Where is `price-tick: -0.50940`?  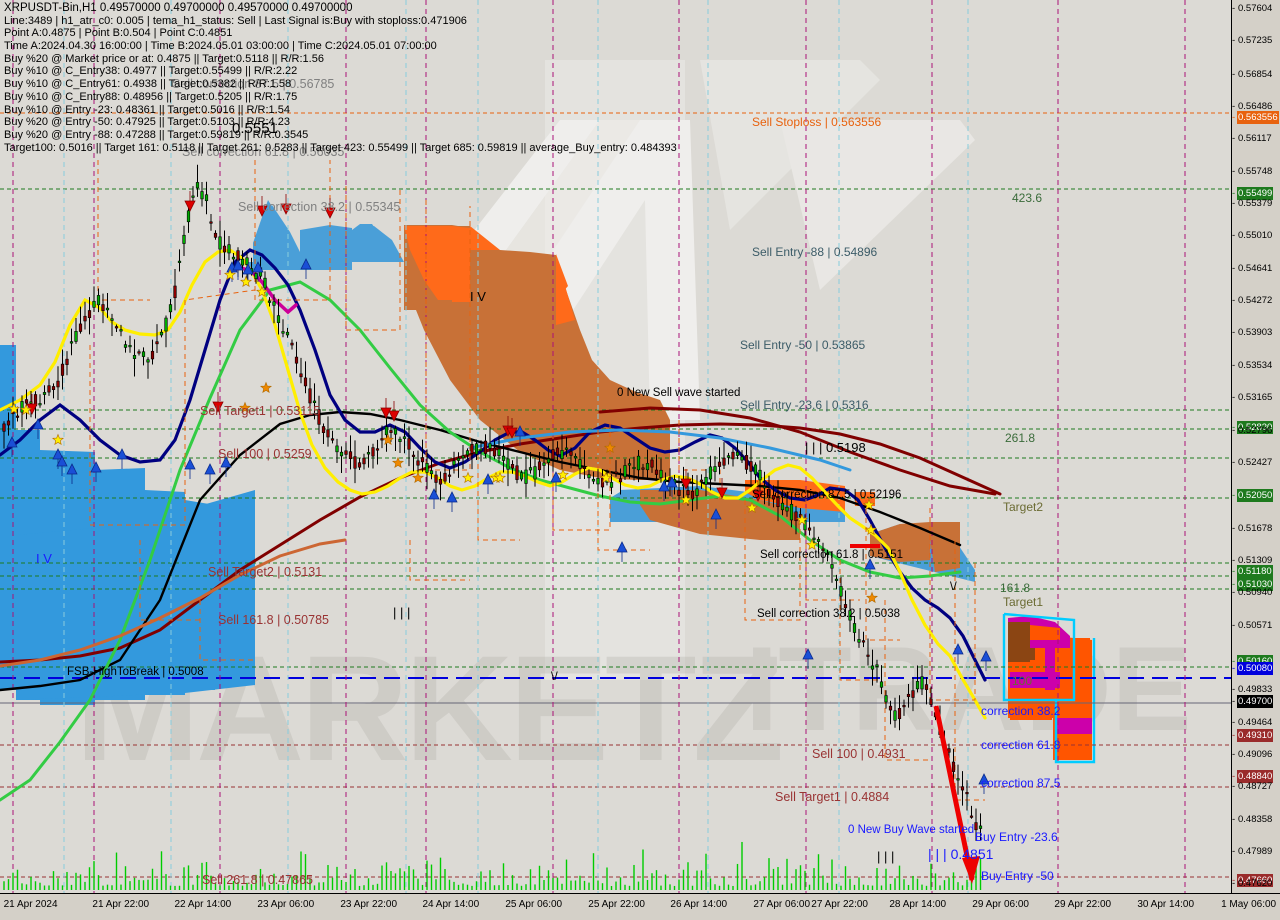 price-tick: -0.50940 is located at coordinates (1252, 592).